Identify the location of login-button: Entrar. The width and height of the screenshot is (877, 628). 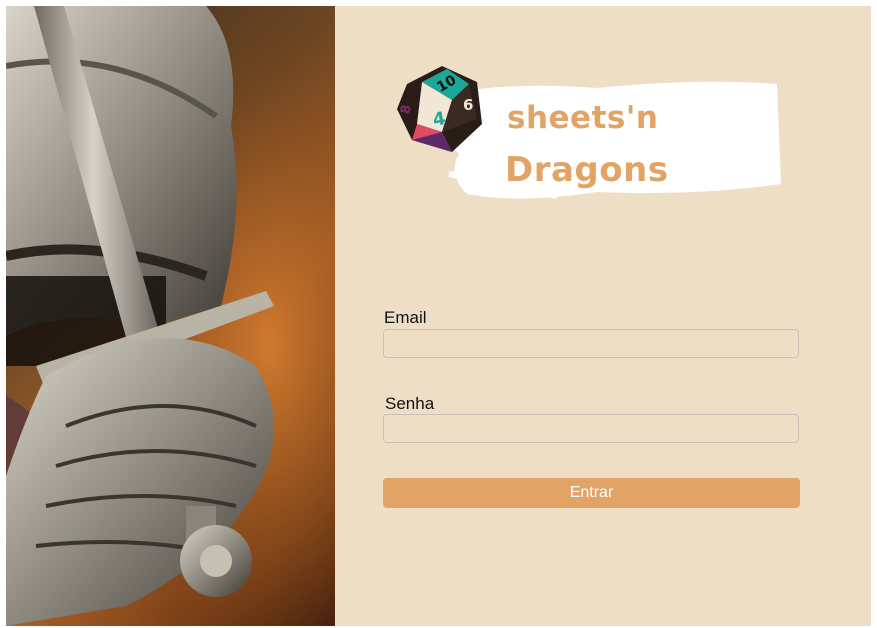
(591, 493).